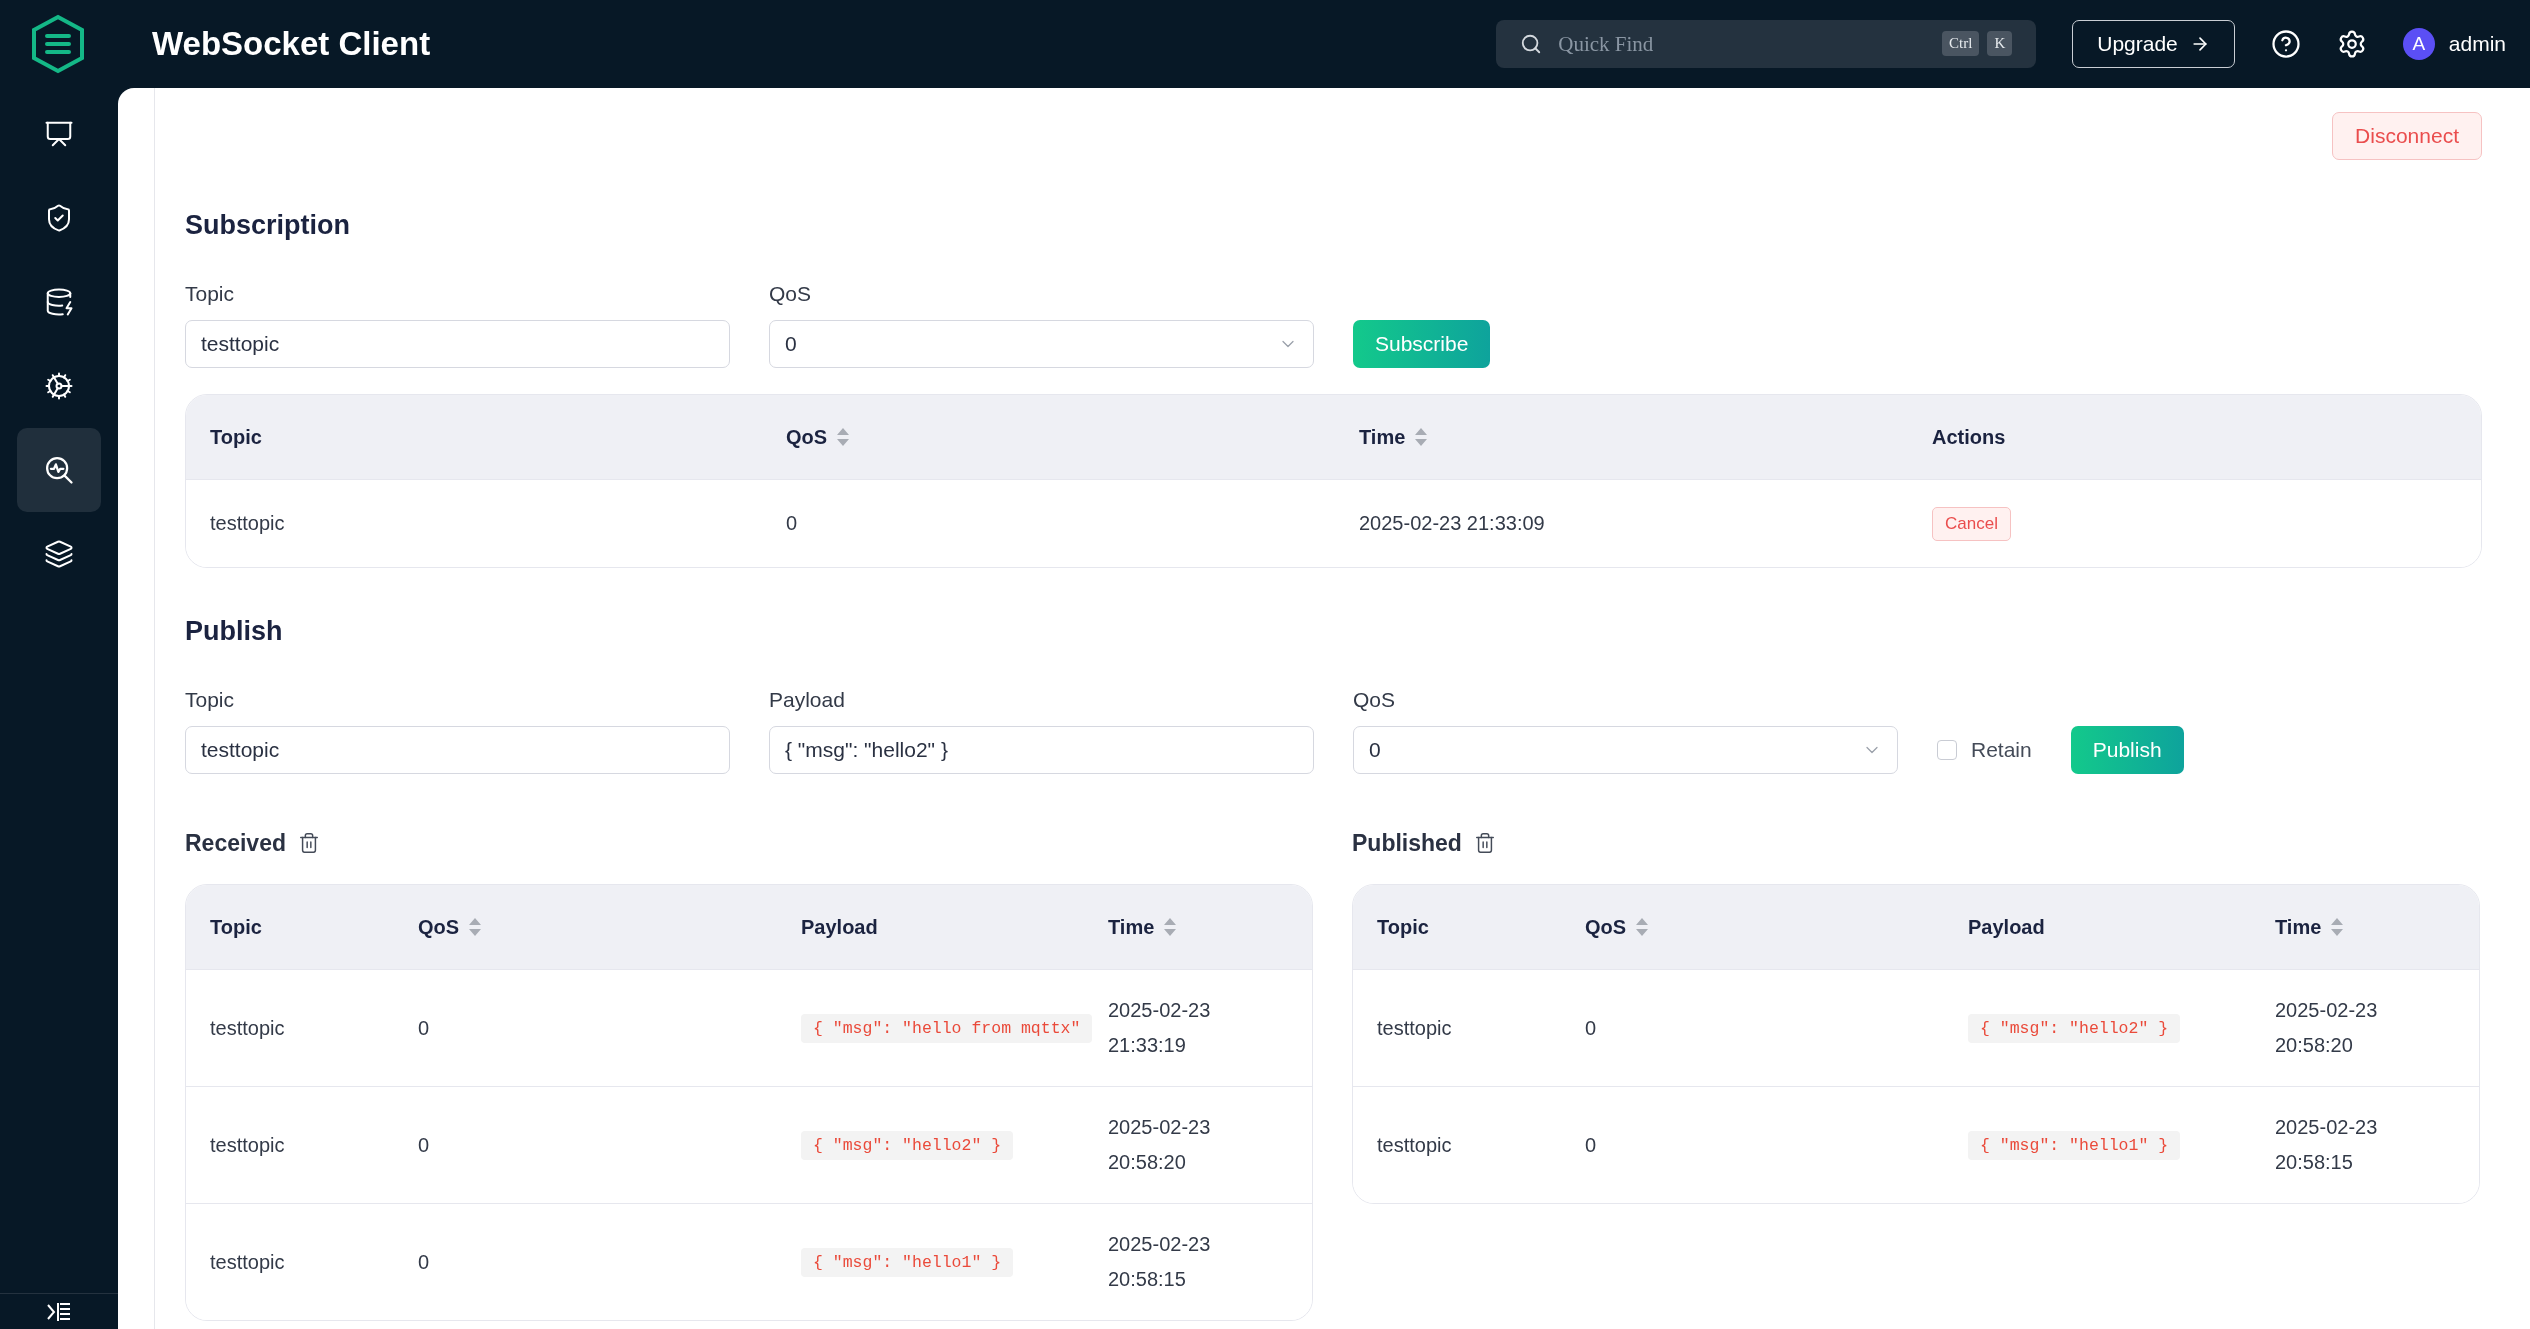 The width and height of the screenshot is (2530, 1329). Describe the element at coordinates (1160, 1028) in the screenshot. I see `table-cell-text: 2025-02-23 21:33:19` at that location.